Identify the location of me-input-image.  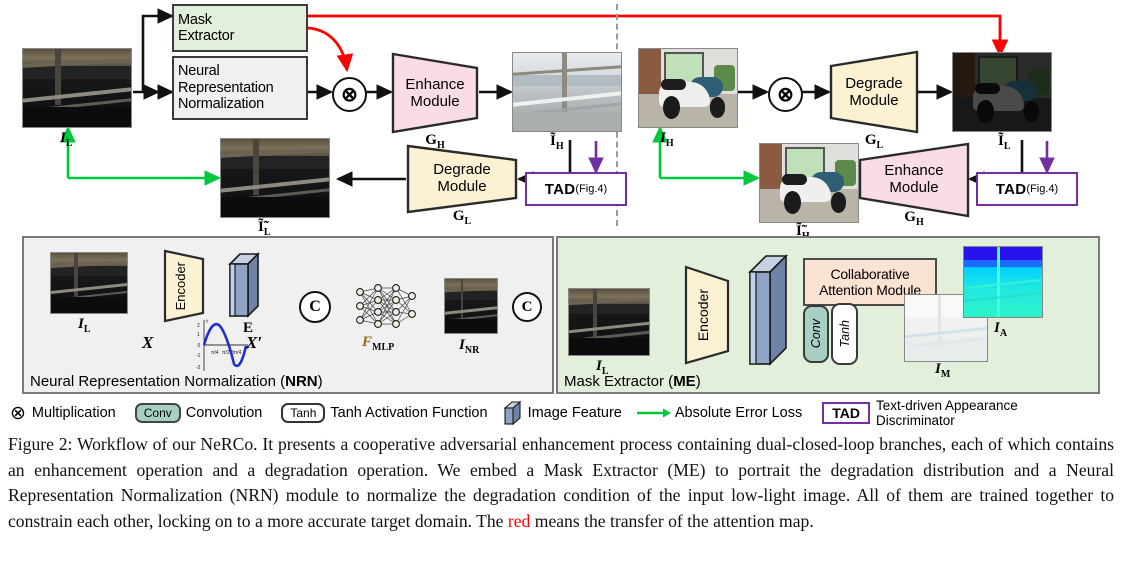
(609, 322).